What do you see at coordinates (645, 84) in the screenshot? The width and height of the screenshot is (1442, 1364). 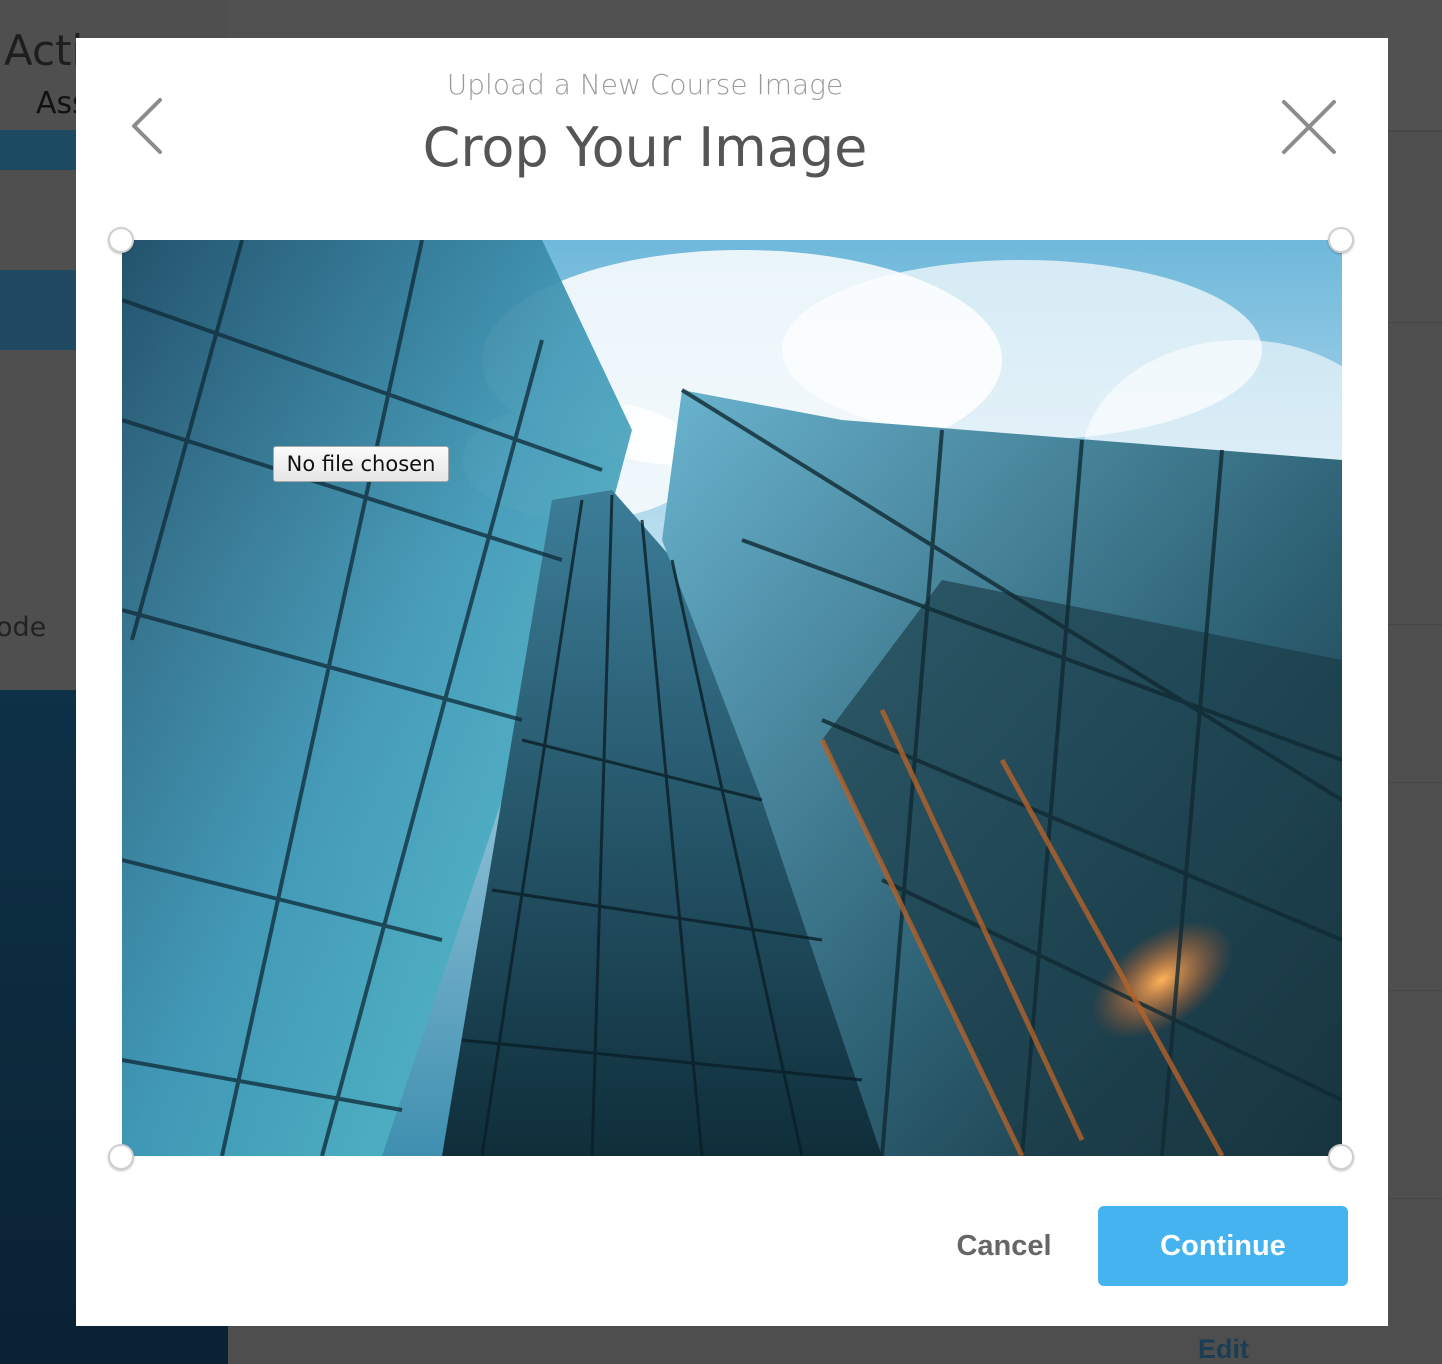 I see `modal-subtitle: Upload a New Course Image` at bounding box center [645, 84].